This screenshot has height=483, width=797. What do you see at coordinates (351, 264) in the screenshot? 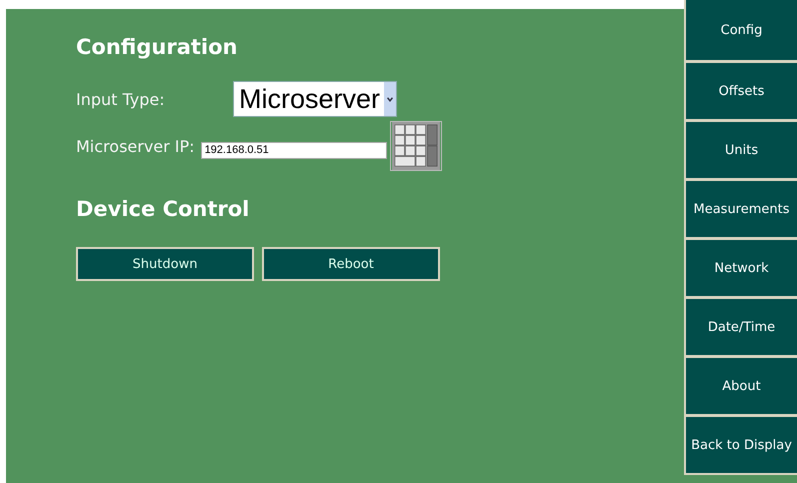
I see `device-button: Reboot` at bounding box center [351, 264].